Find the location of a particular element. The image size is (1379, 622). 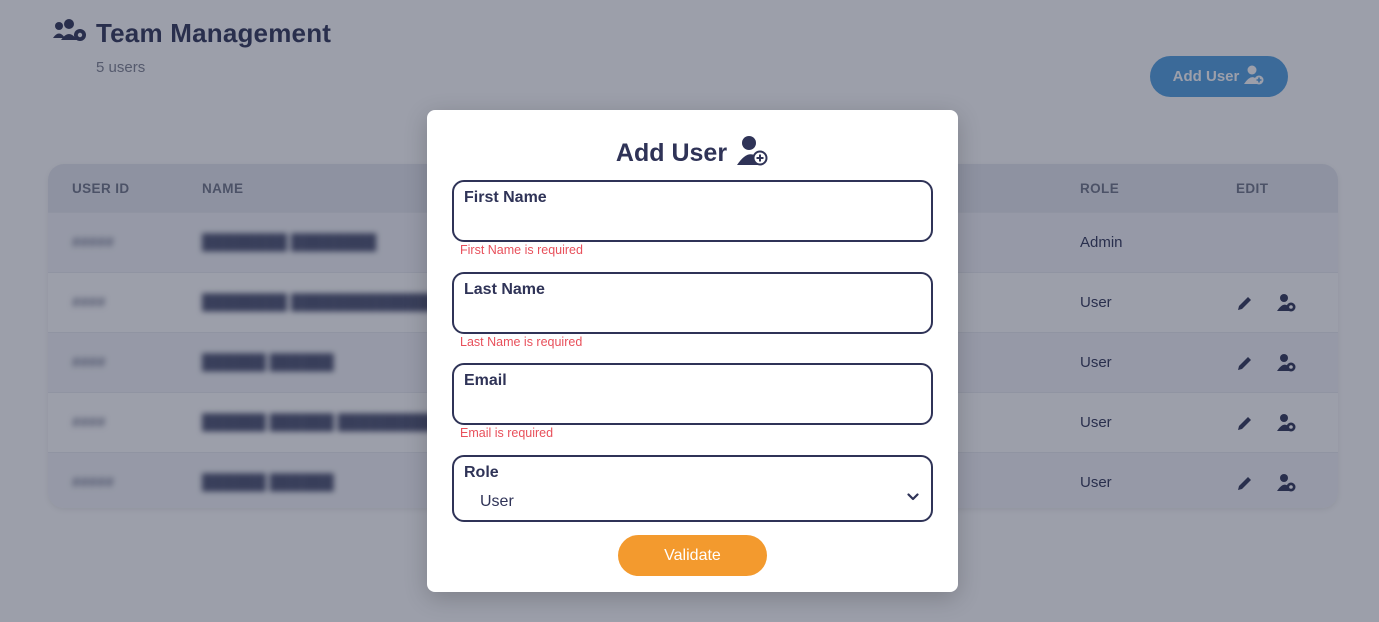

first-name-input is located at coordinates (692, 223).